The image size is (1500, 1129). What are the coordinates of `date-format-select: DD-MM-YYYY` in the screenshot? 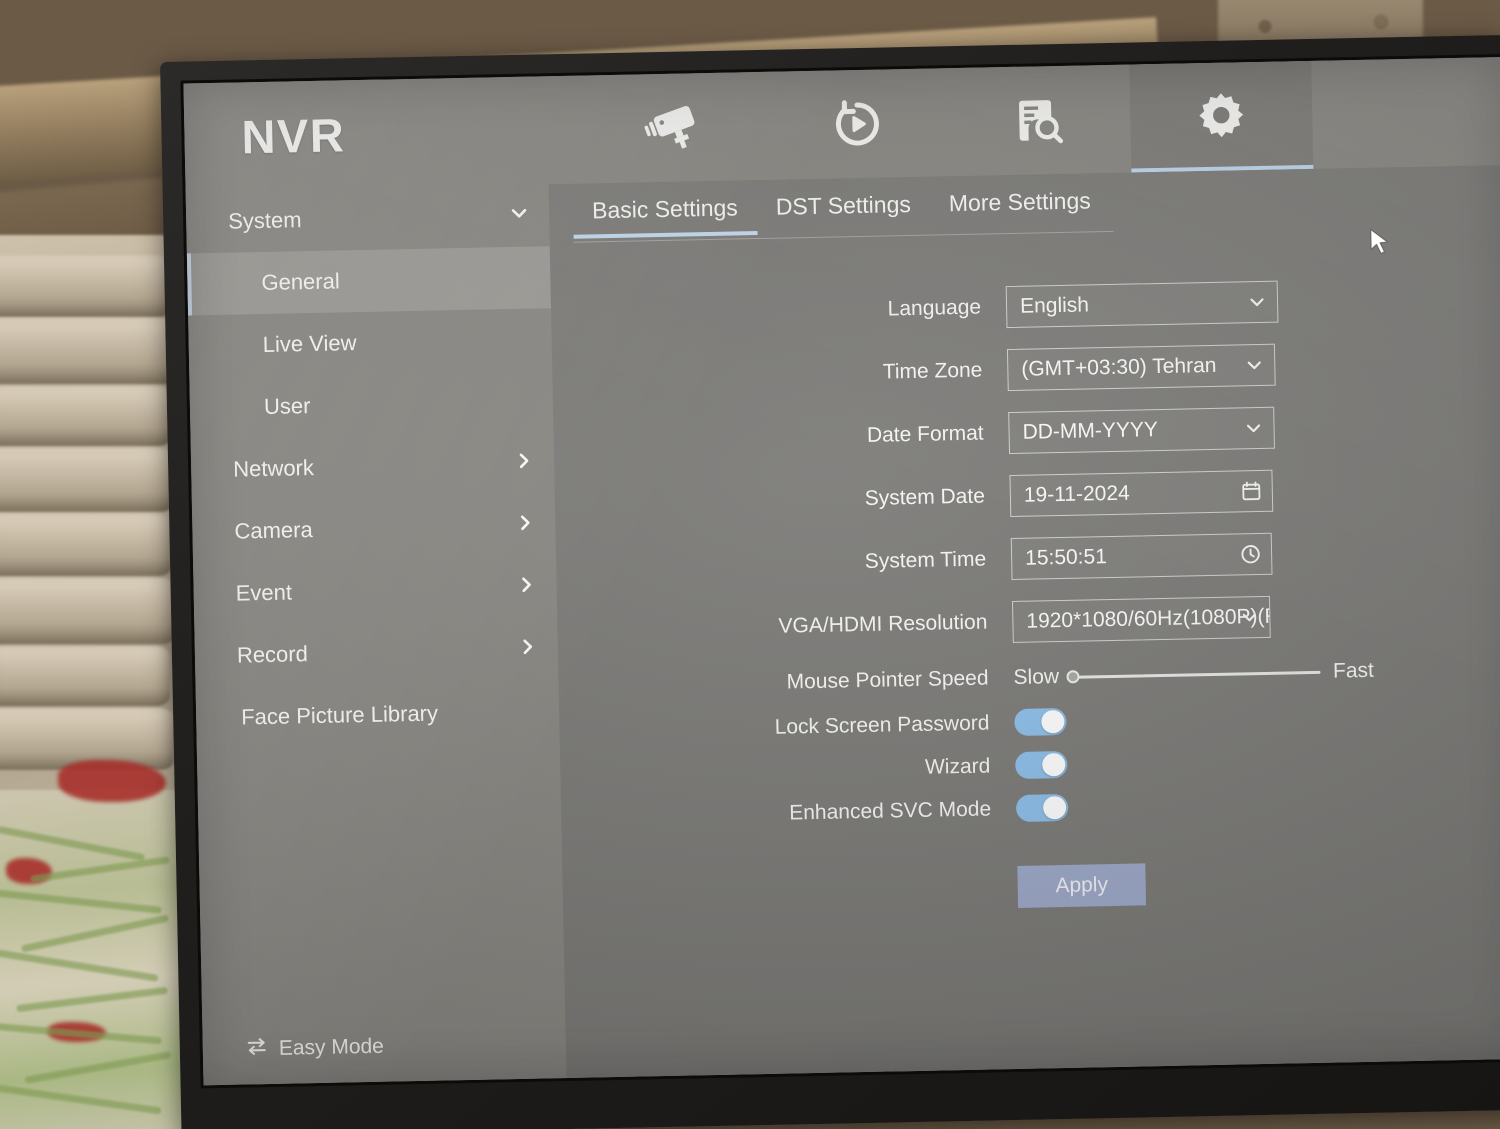 It's located at (1141, 430).